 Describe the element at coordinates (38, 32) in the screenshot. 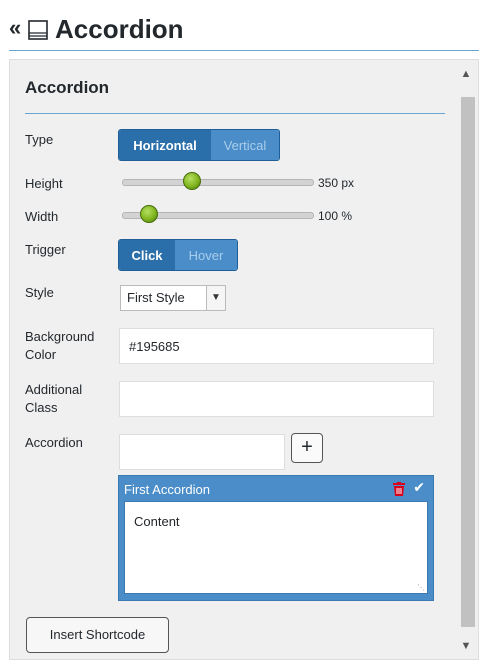

I see `book-icon` at that location.